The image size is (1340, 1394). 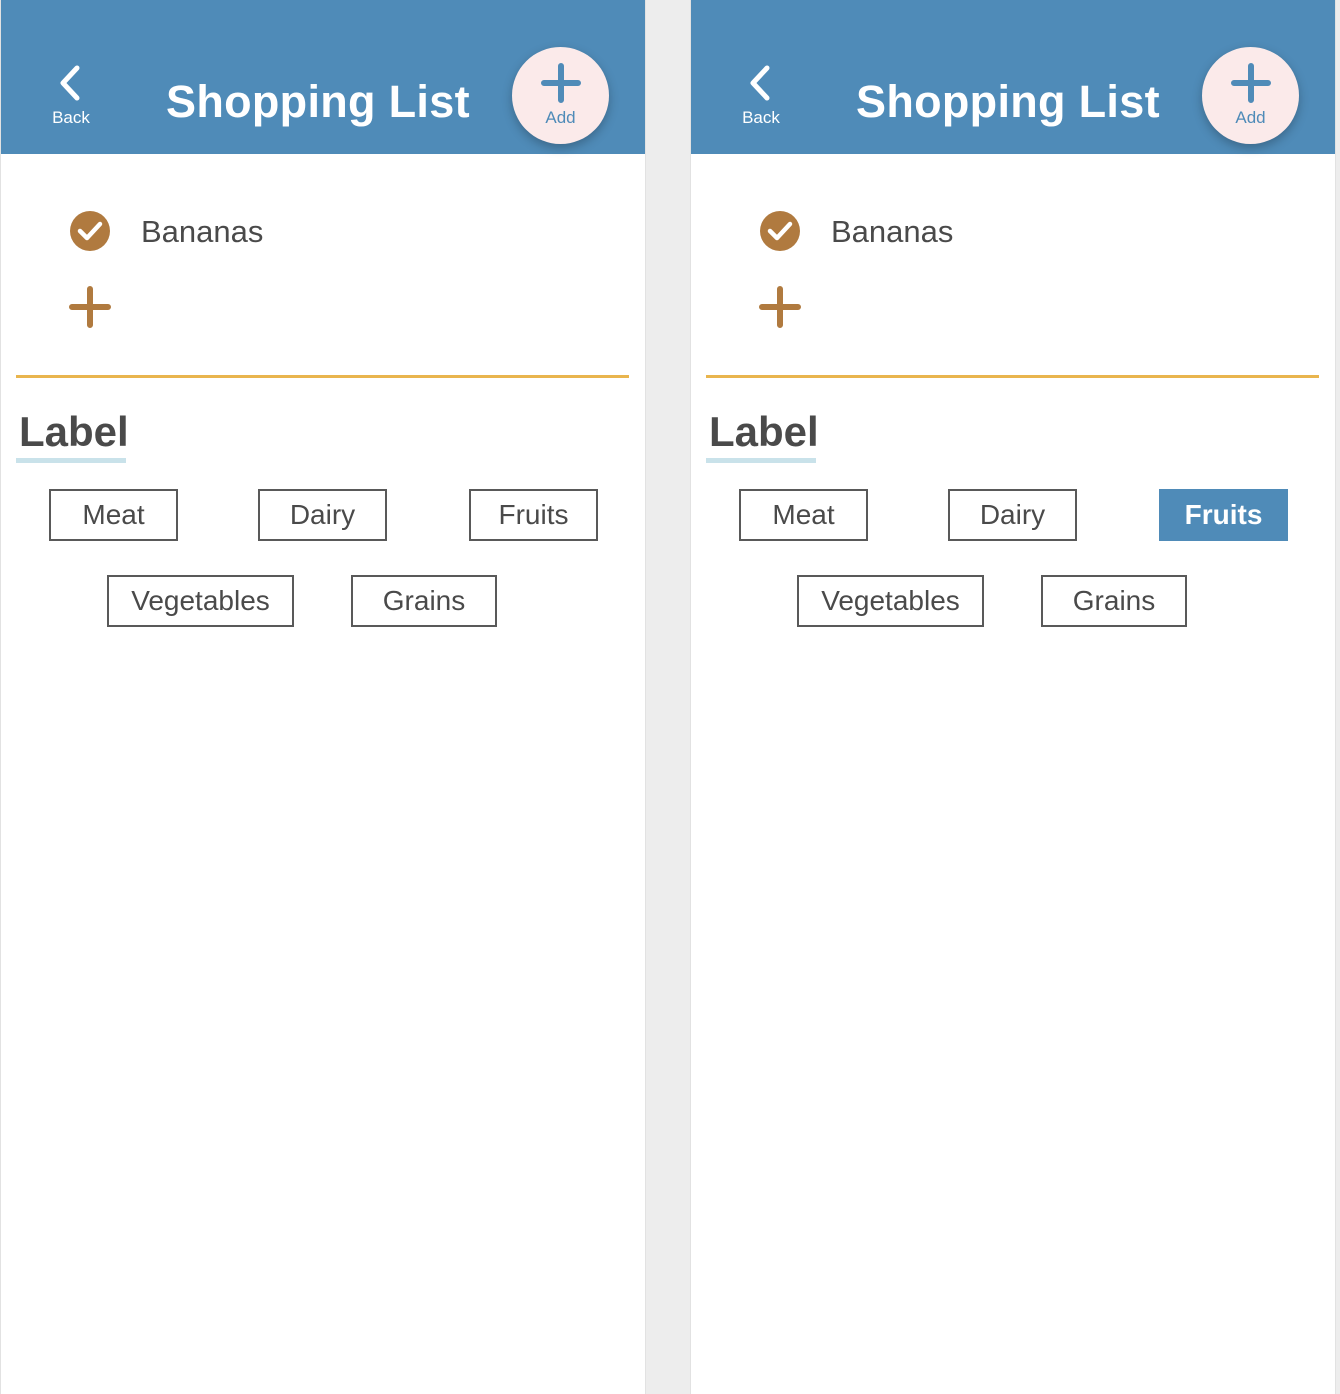 What do you see at coordinates (1223, 515) in the screenshot?
I see `chip-fruits-selected: Fruits` at bounding box center [1223, 515].